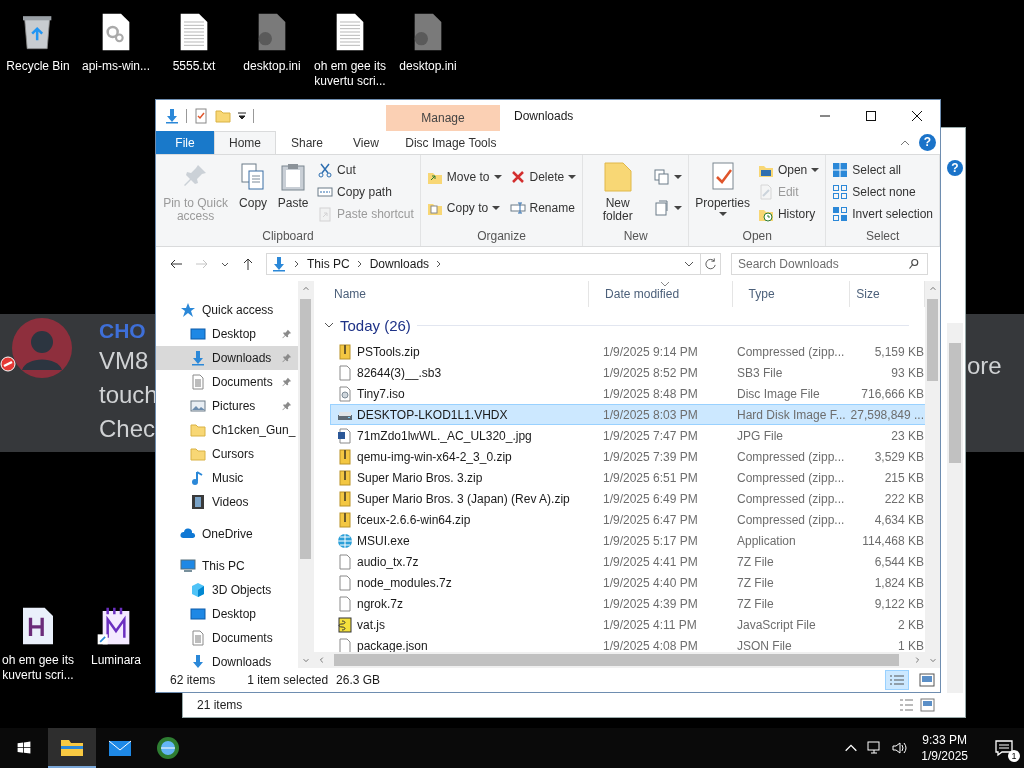 The height and width of the screenshot is (768, 1024). What do you see at coordinates (194, 66) in the screenshot?
I see `icon-label: 5555.txt` at bounding box center [194, 66].